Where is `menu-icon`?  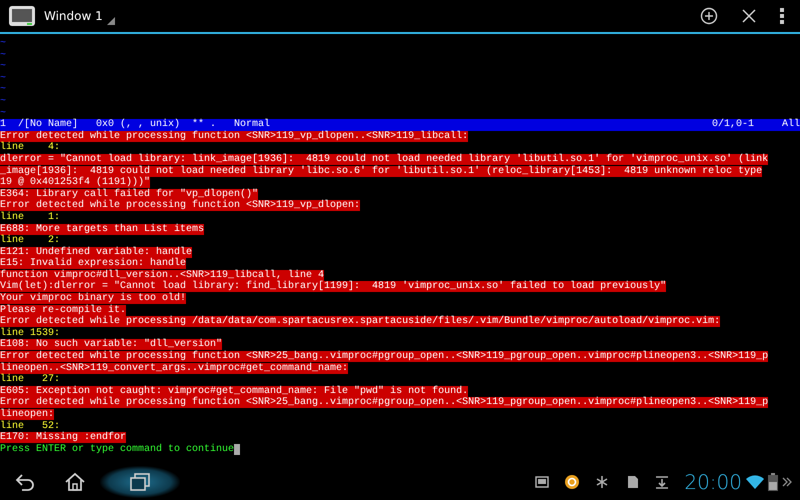
menu-icon is located at coordinates (782, 16).